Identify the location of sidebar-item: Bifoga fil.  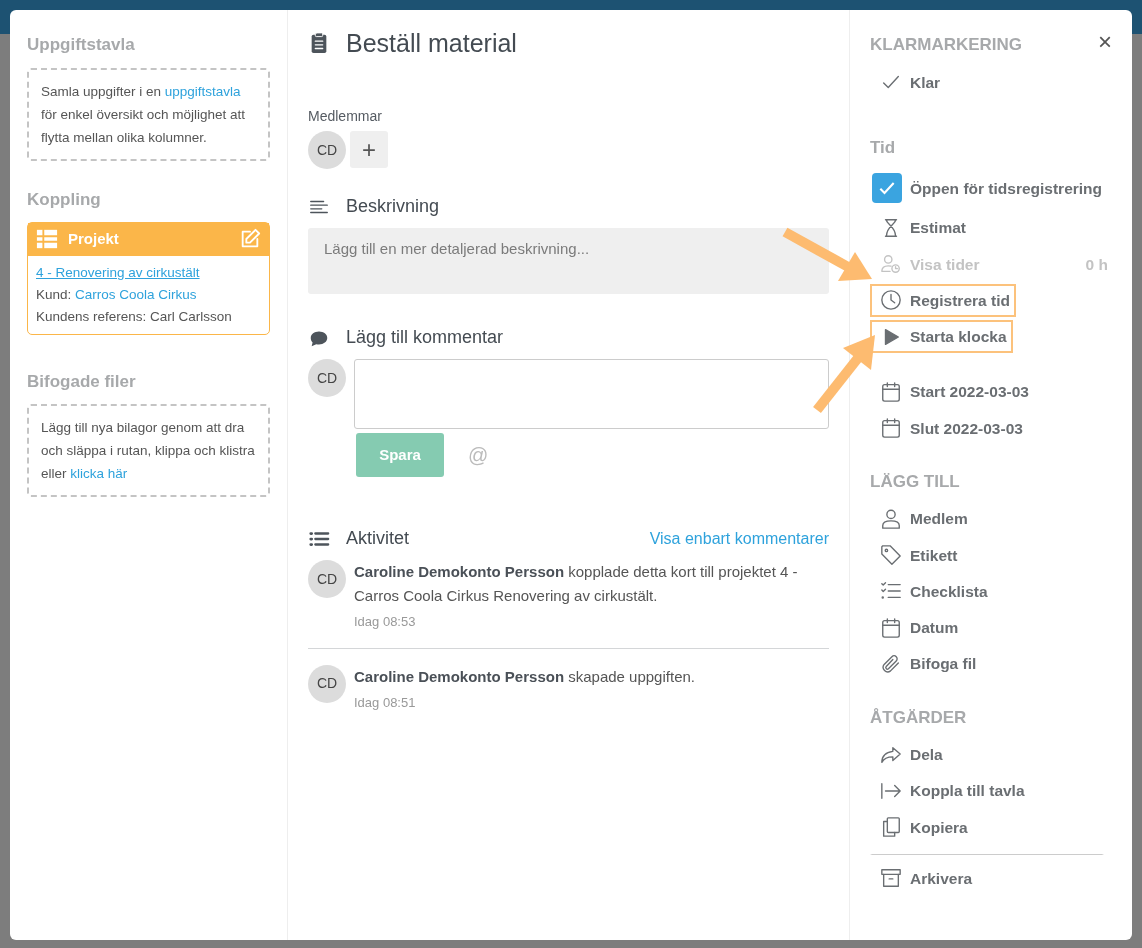
(926, 664).